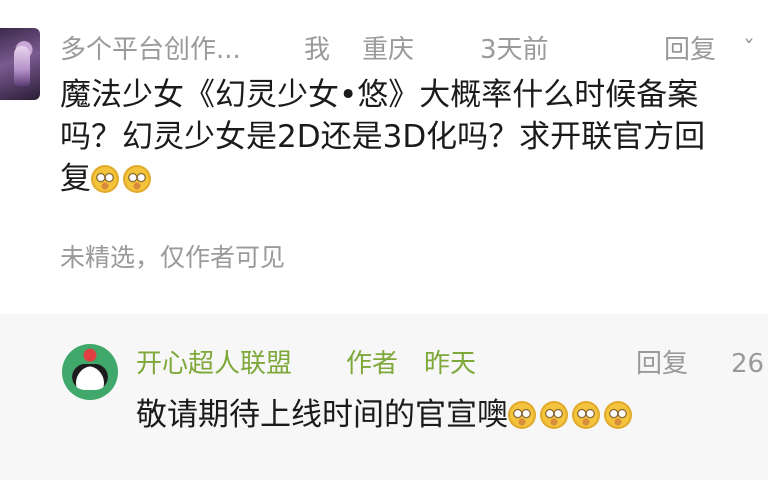  I want to click on comment-meta-row: 多个平台创作... 我 重庆 3天前 回复 ˇ, so click(410, 50).